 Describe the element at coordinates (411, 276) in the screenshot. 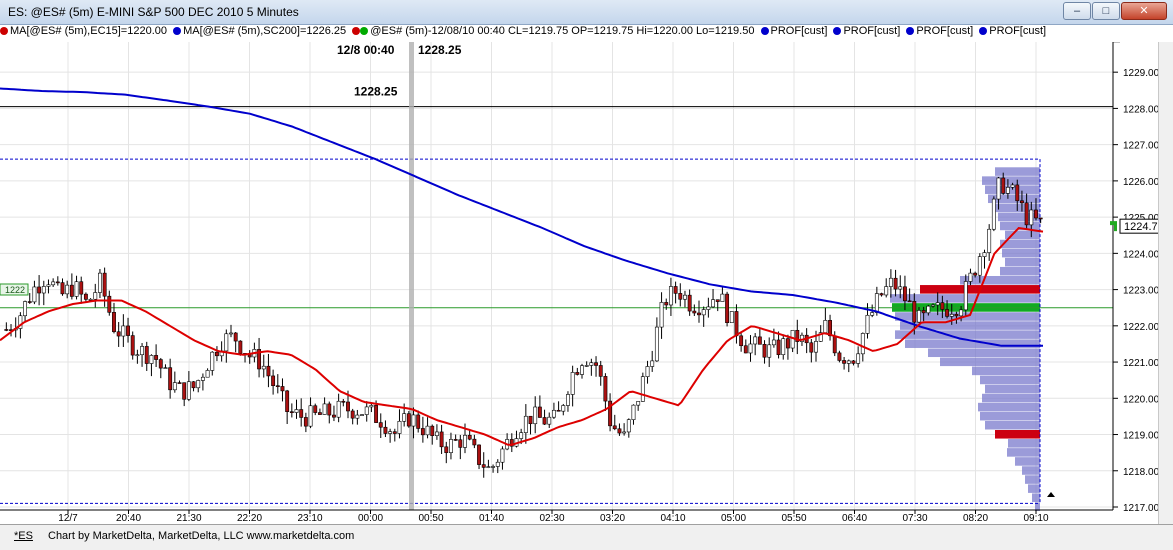

I see `crosshair-cursor` at that location.